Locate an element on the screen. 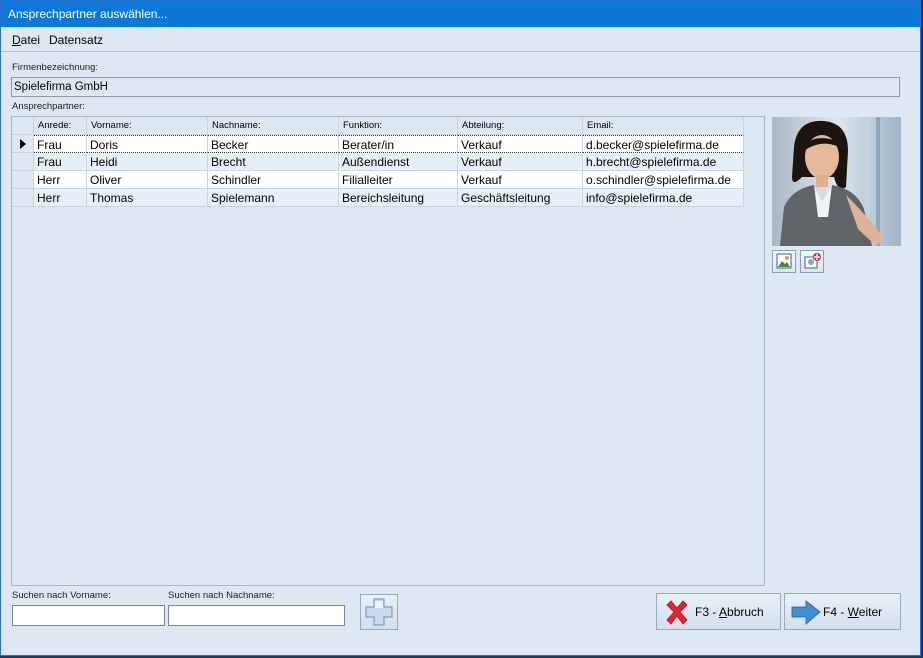 The width and height of the screenshot is (923, 658). add-contact-button is located at coordinates (379, 612).